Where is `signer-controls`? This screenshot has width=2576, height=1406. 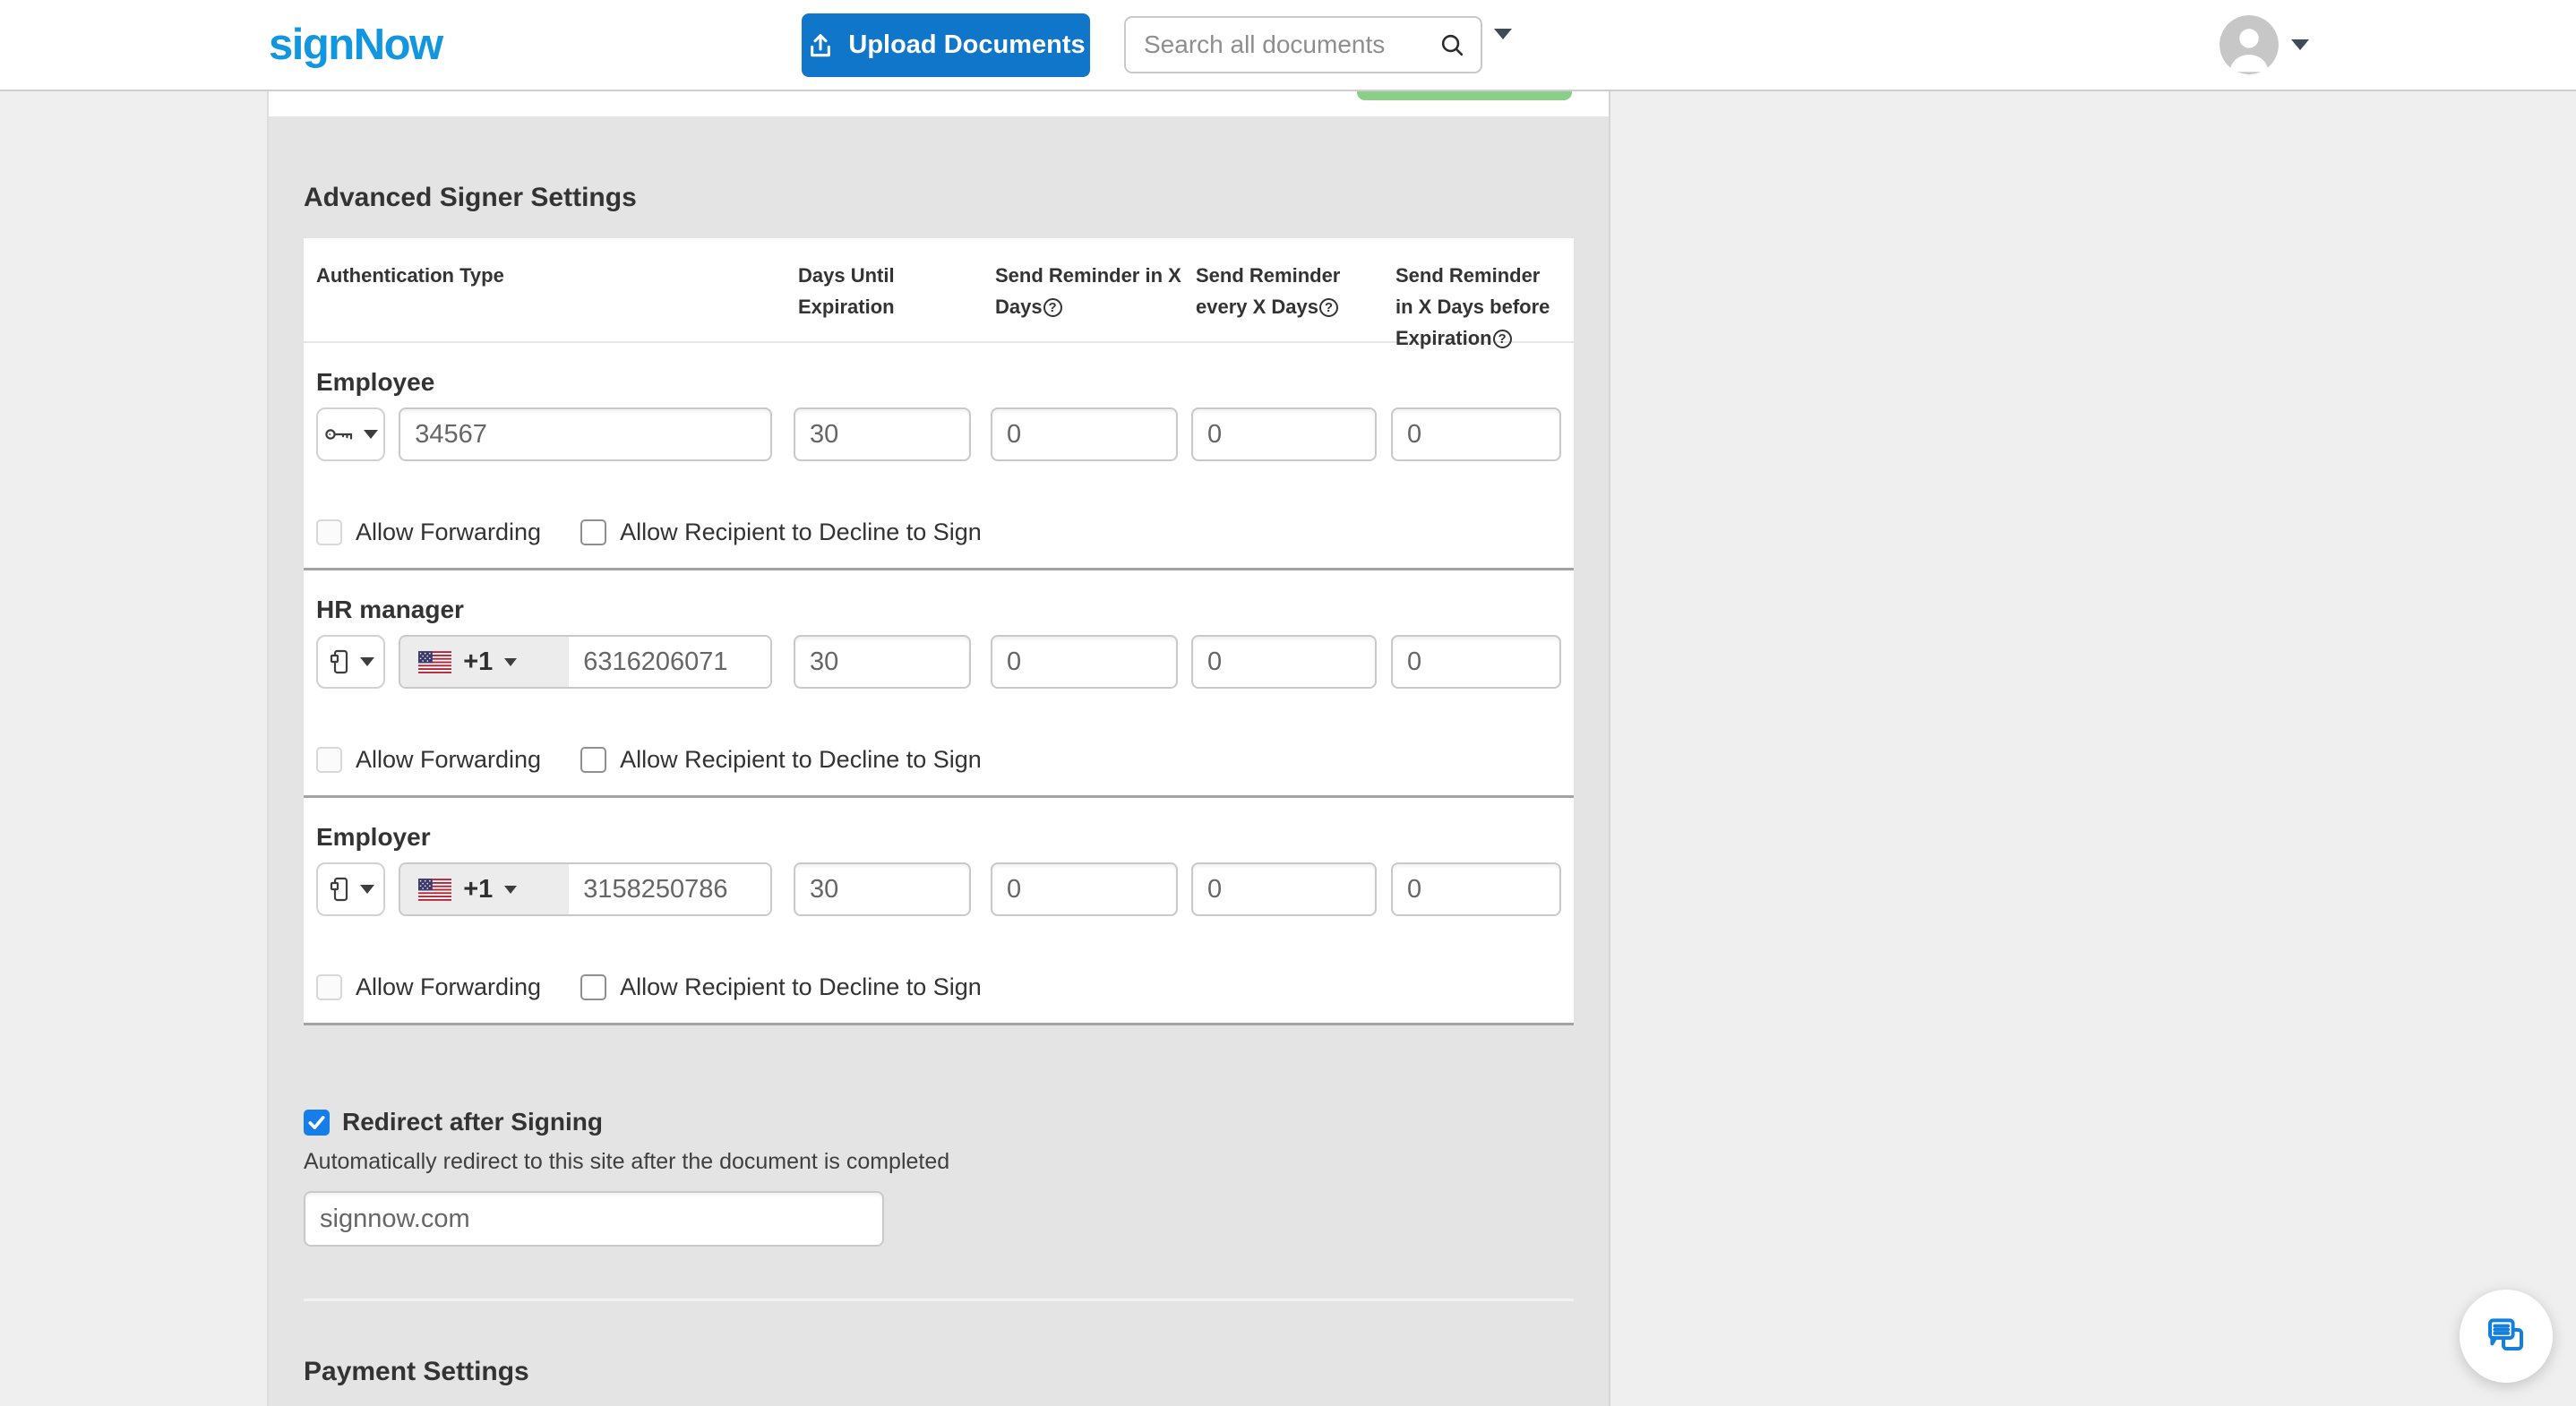
signer-controls is located at coordinates (938, 434).